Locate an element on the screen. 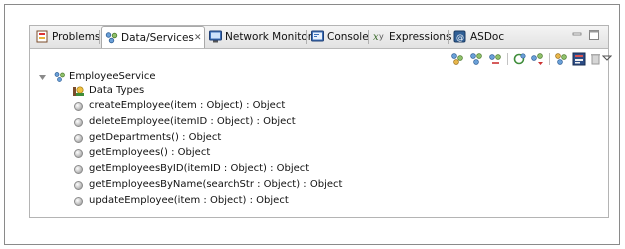  tab-network-monitor: Network Monitor is located at coordinates (259, 37).